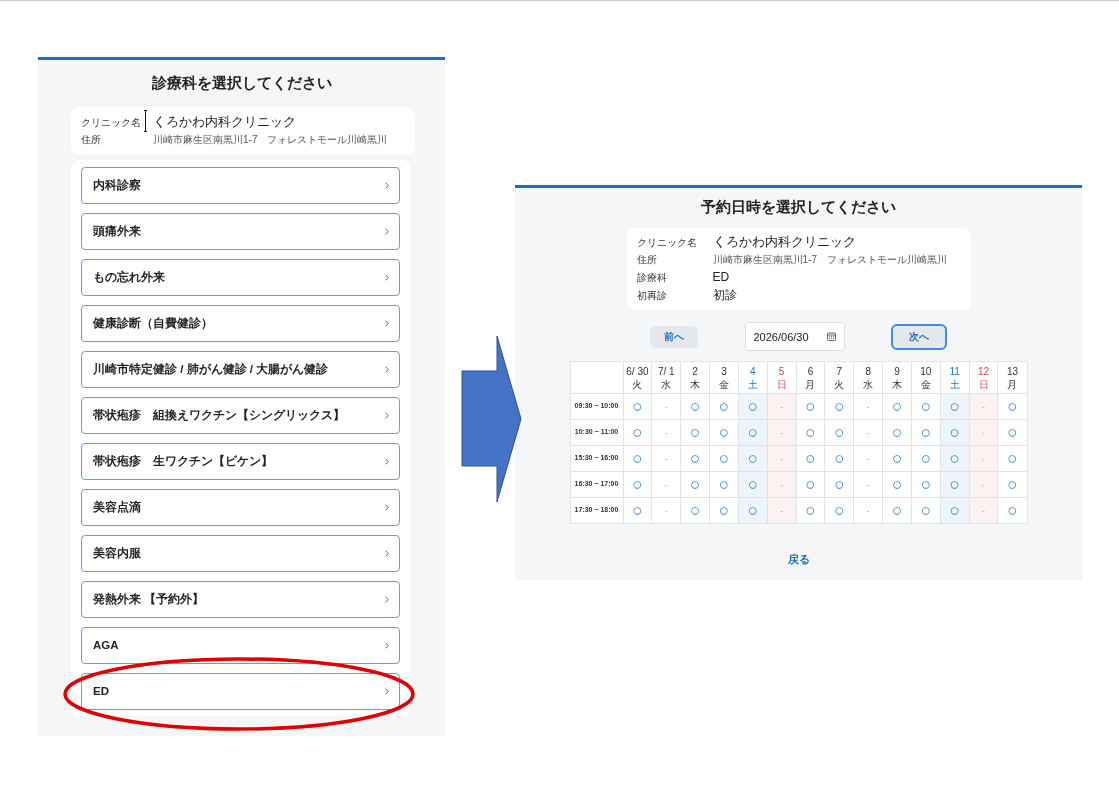  Describe the element at coordinates (674, 336) in the screenshot. I see `prev-button: 前へ` at that location.